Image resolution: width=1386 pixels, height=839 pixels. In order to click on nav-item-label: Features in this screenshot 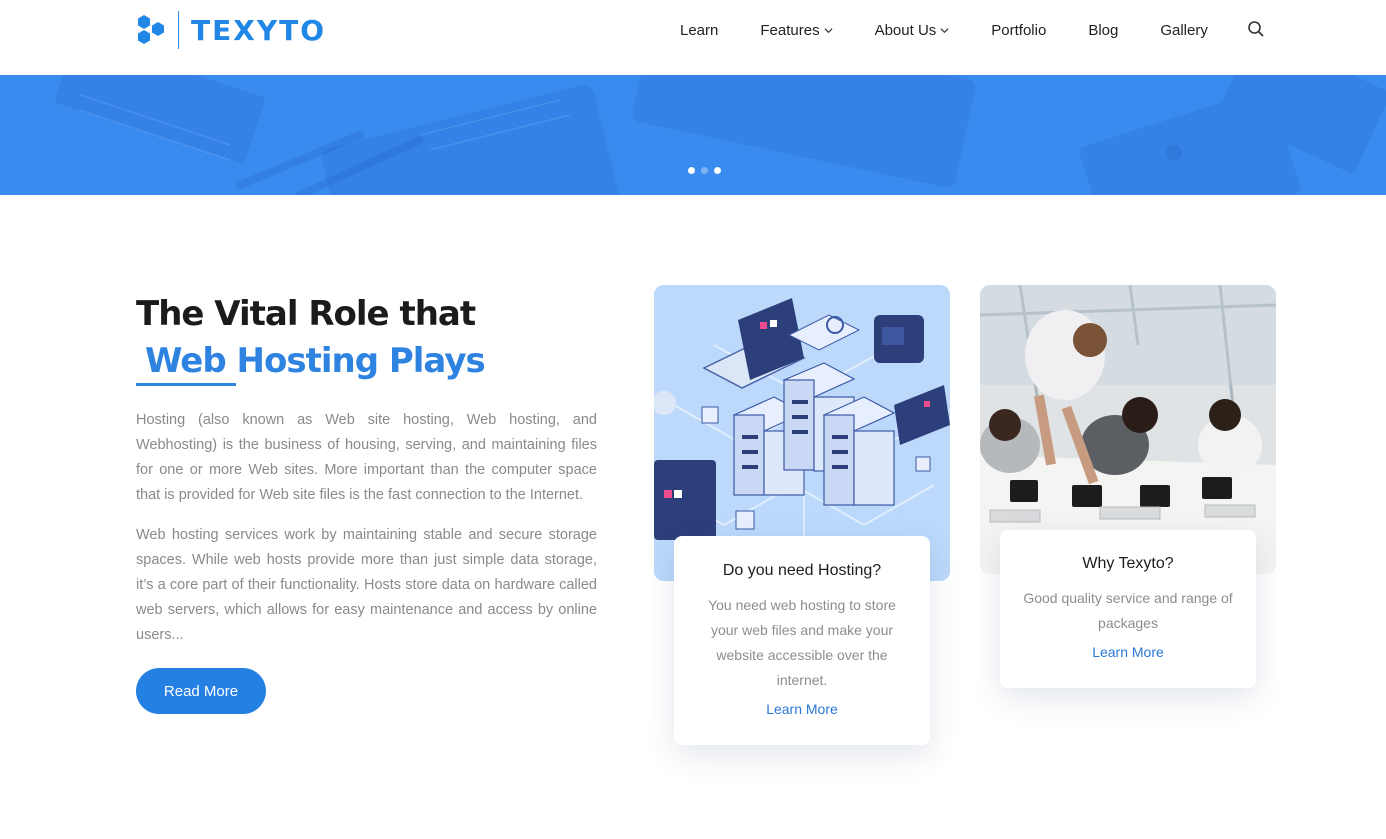, I will do `click(790, 30)`.